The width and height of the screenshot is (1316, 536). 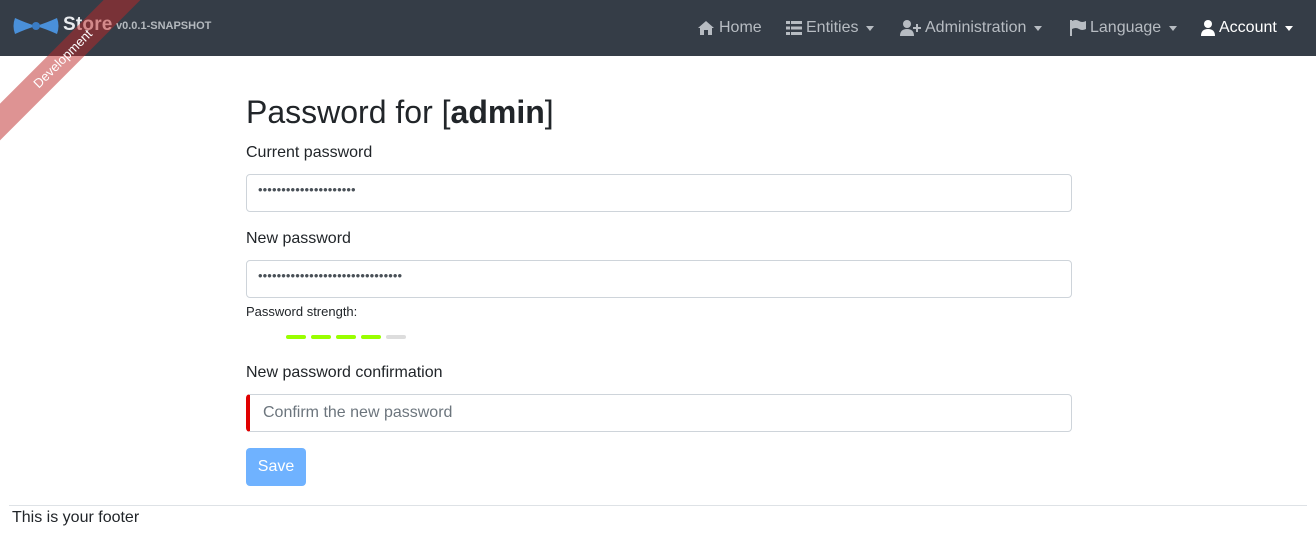 What do you see at coordinates (659, 413) in the screenshot?
I see `confirm-password-input: Confirm the new password` at bounding box center [659, 413].